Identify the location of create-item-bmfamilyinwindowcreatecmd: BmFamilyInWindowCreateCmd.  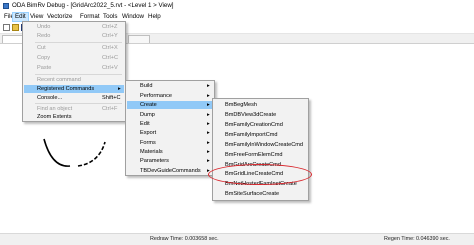
(260, 145).